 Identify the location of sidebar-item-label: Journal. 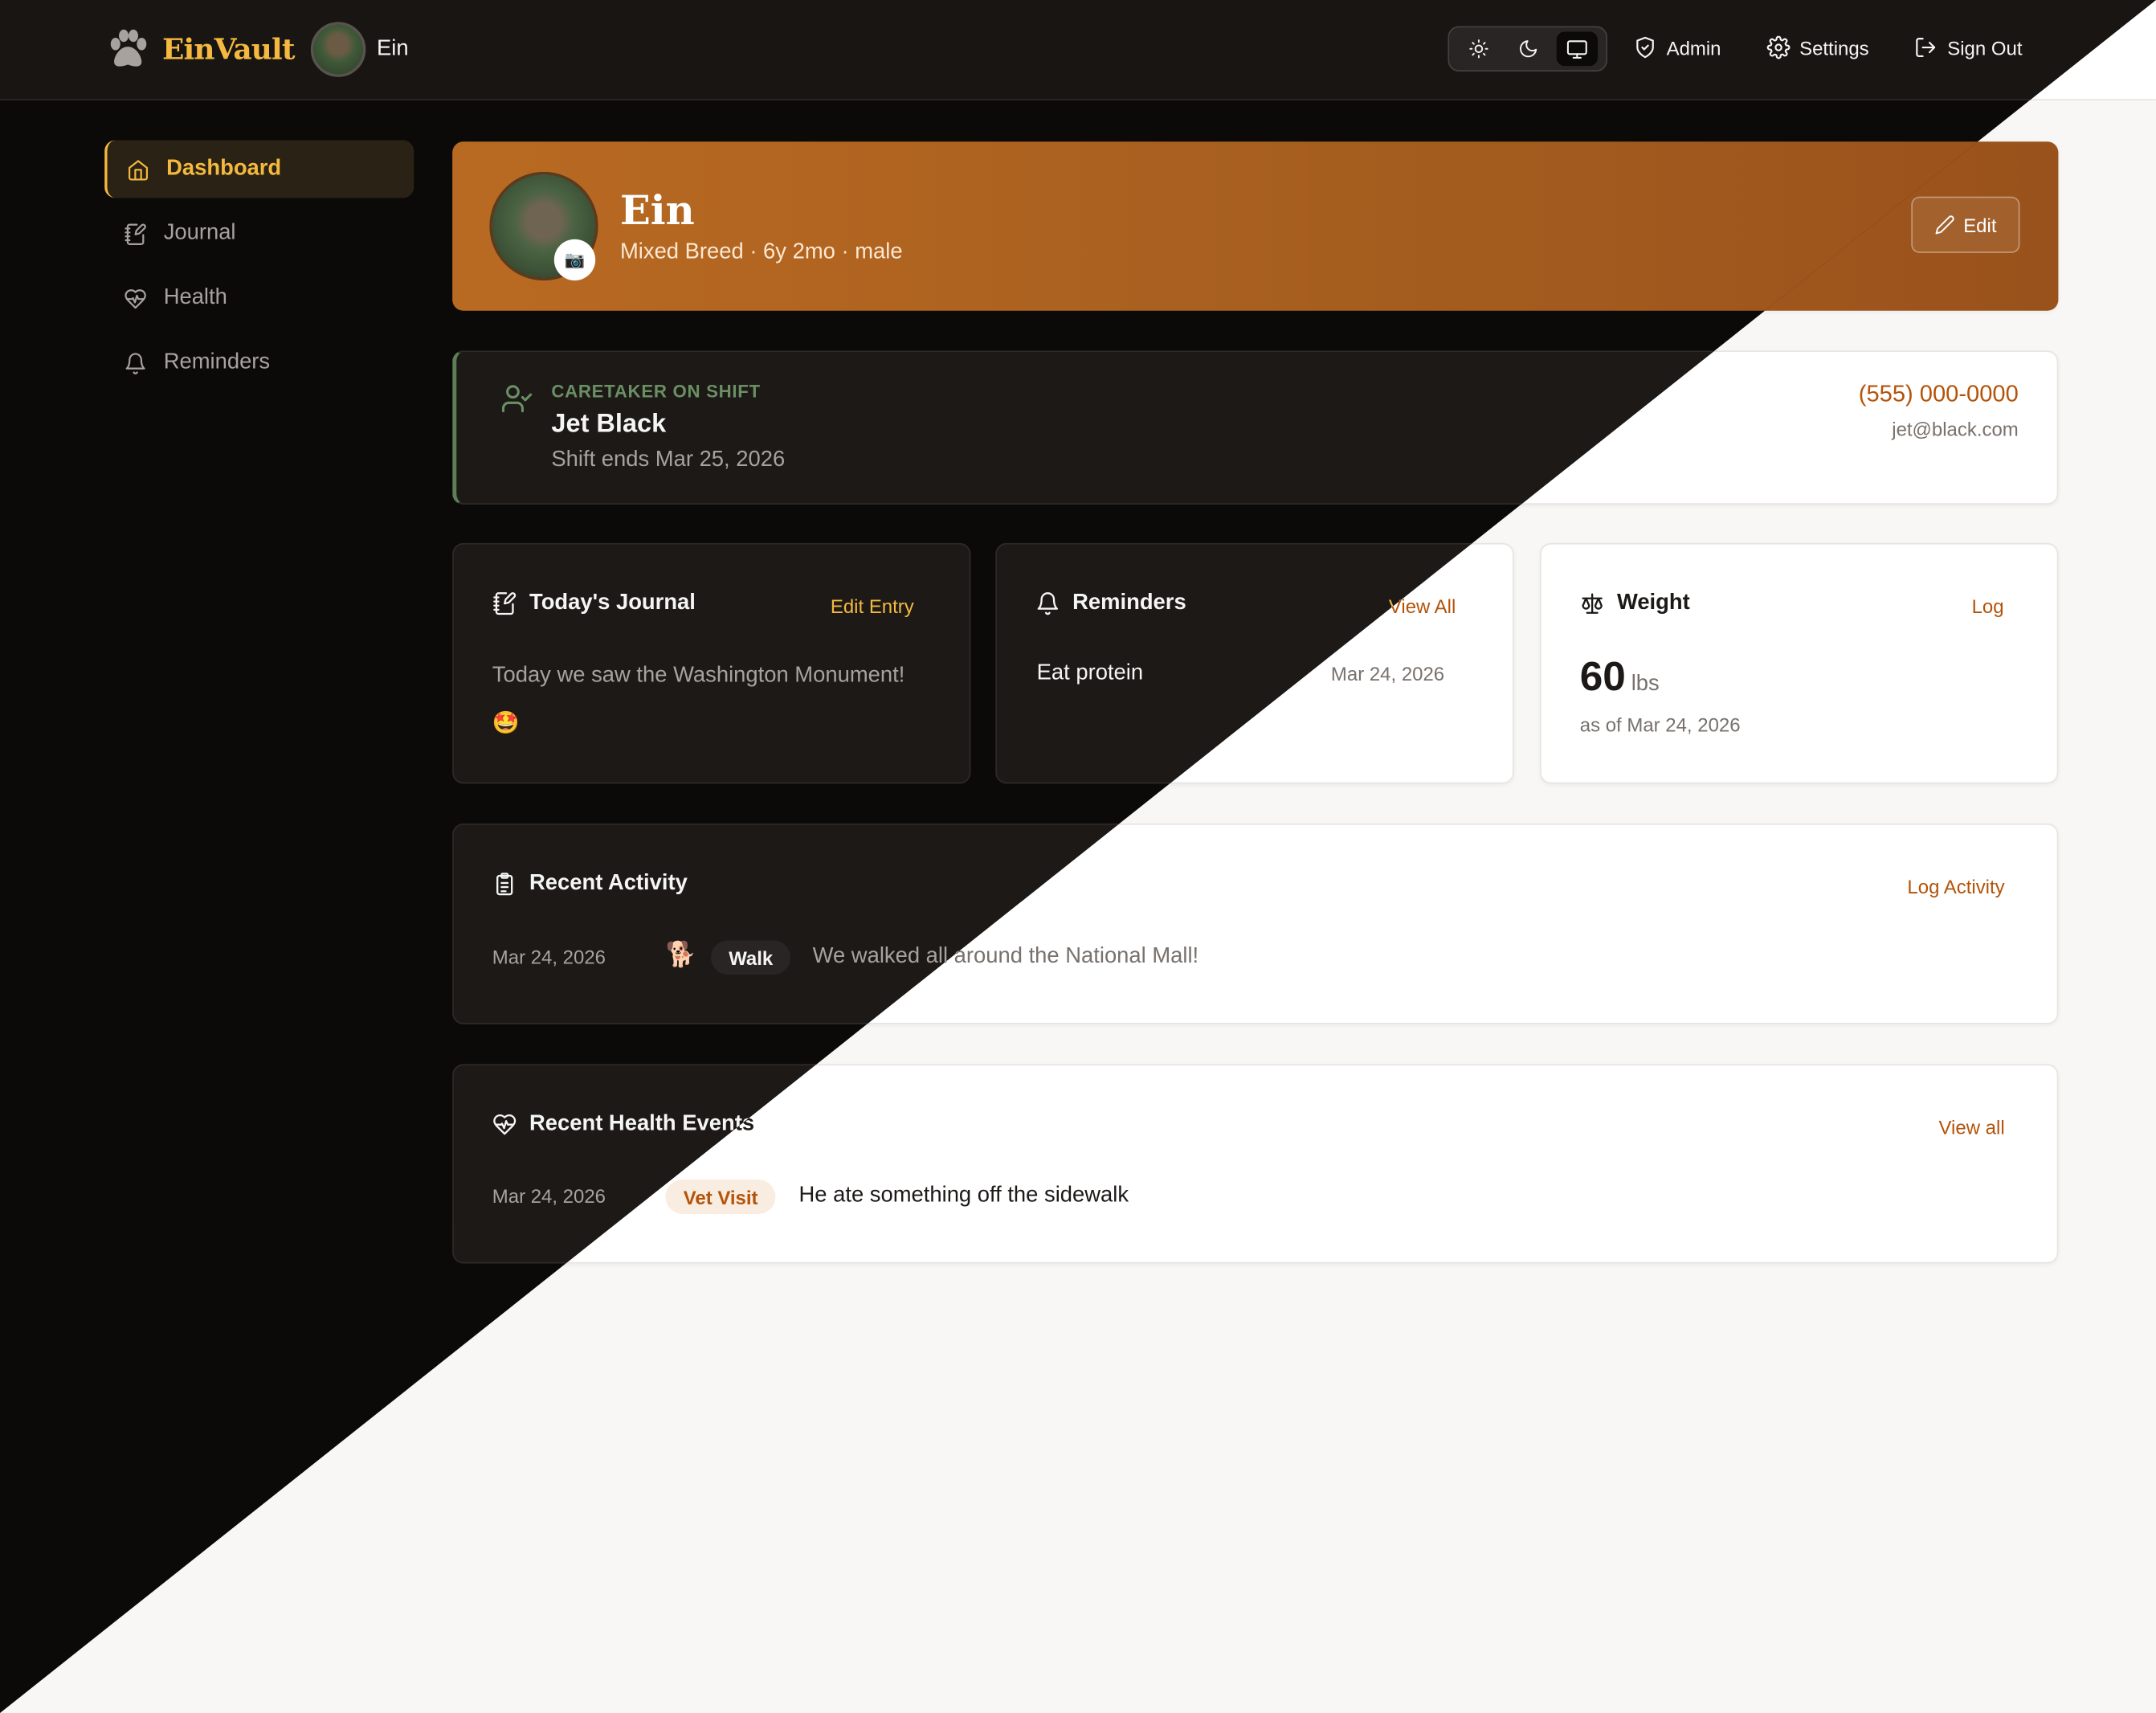
(199, 233).